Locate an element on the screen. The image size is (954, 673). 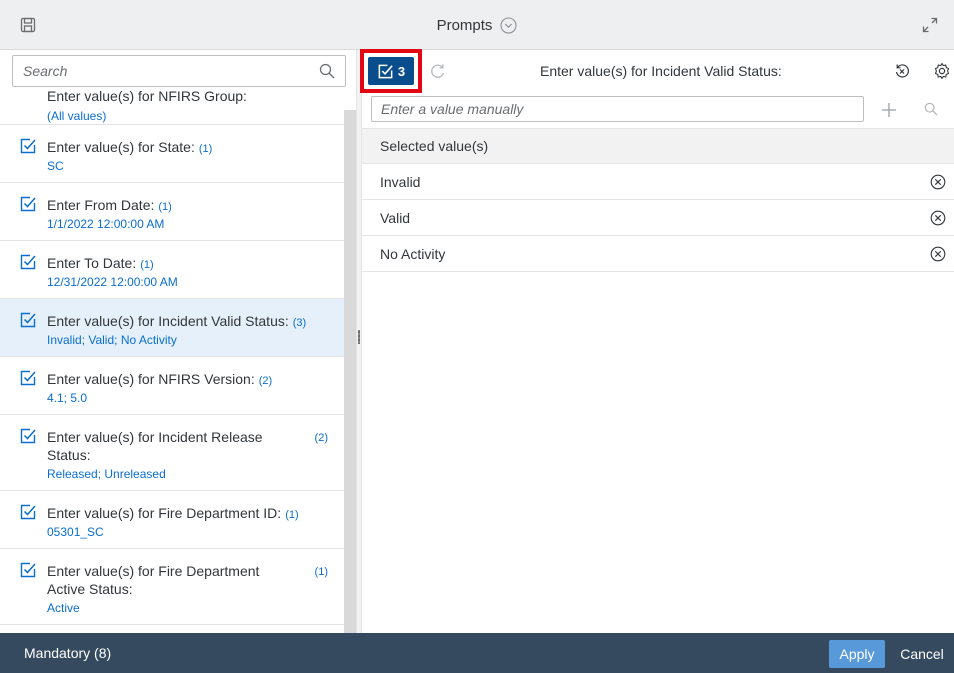
mandatory-count: Mandatory (8) is located at coordinates (68, 653).